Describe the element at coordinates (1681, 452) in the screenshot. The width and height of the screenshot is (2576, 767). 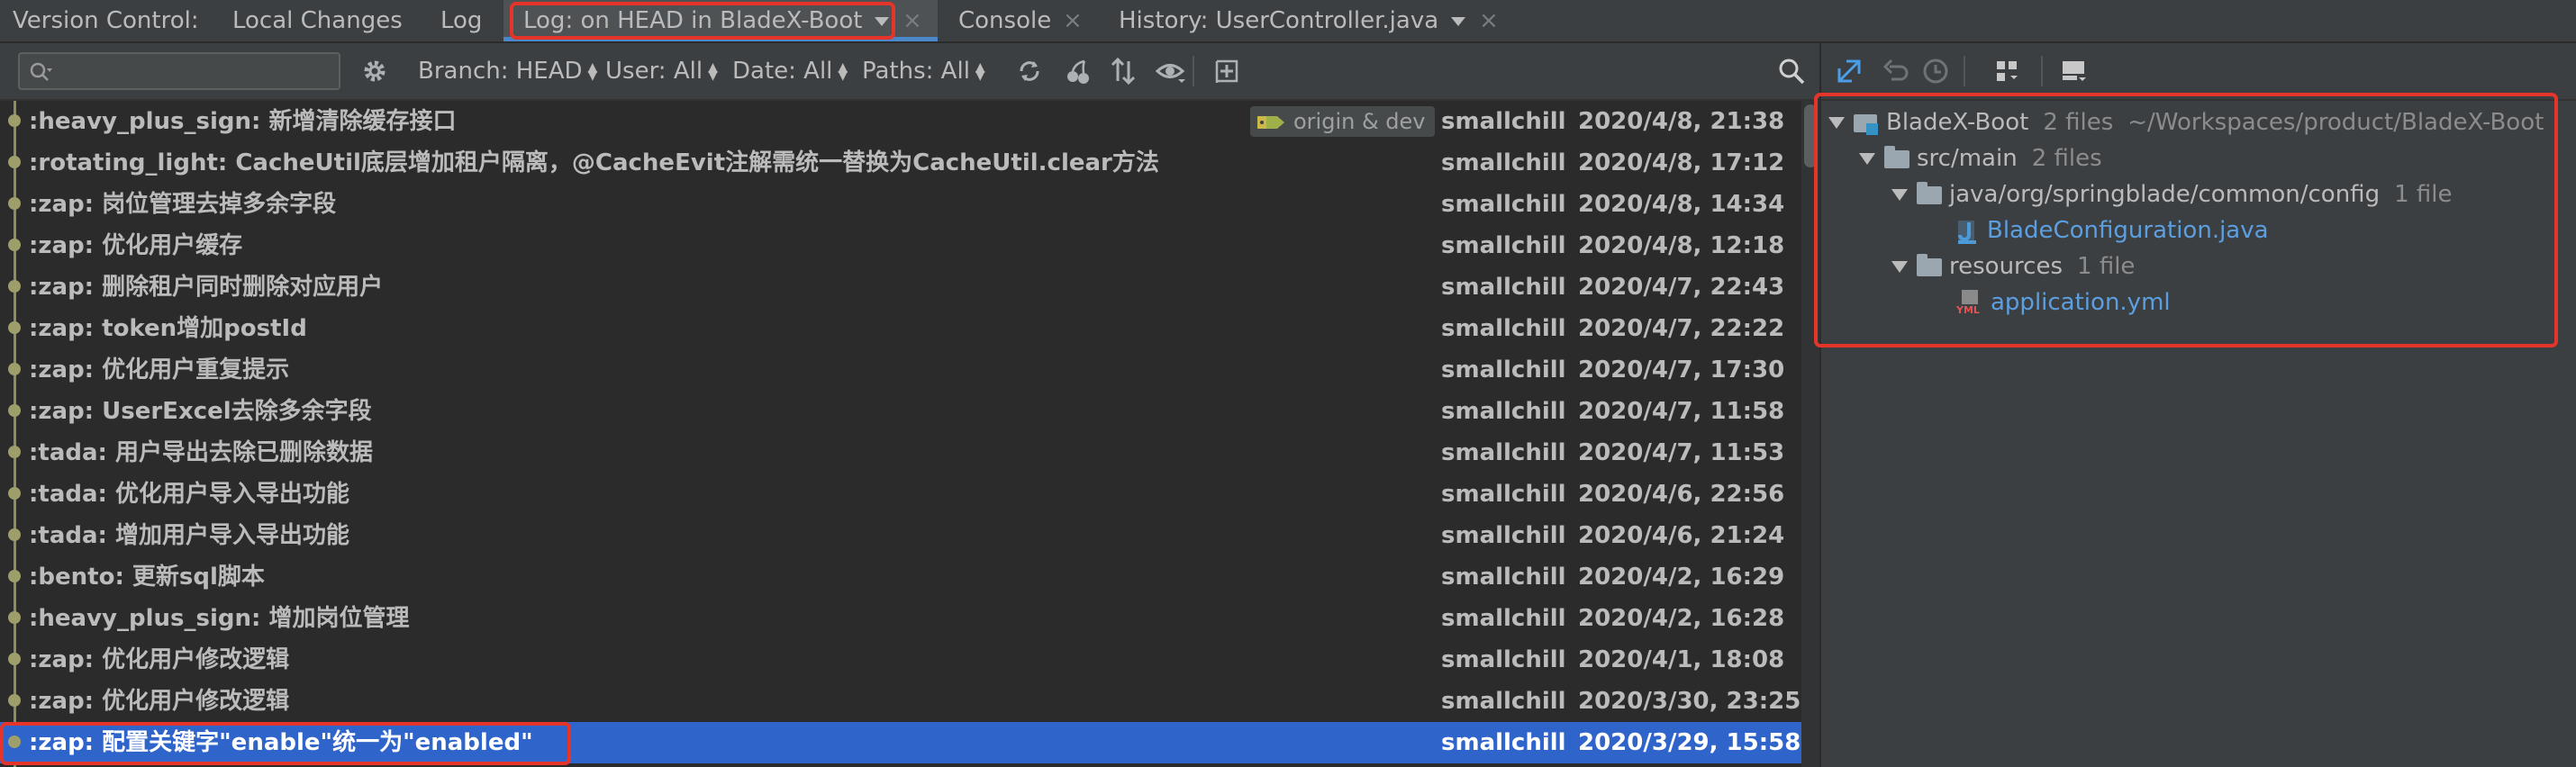
I see `commit-date: 2020/4/7, 11:53` at that location.